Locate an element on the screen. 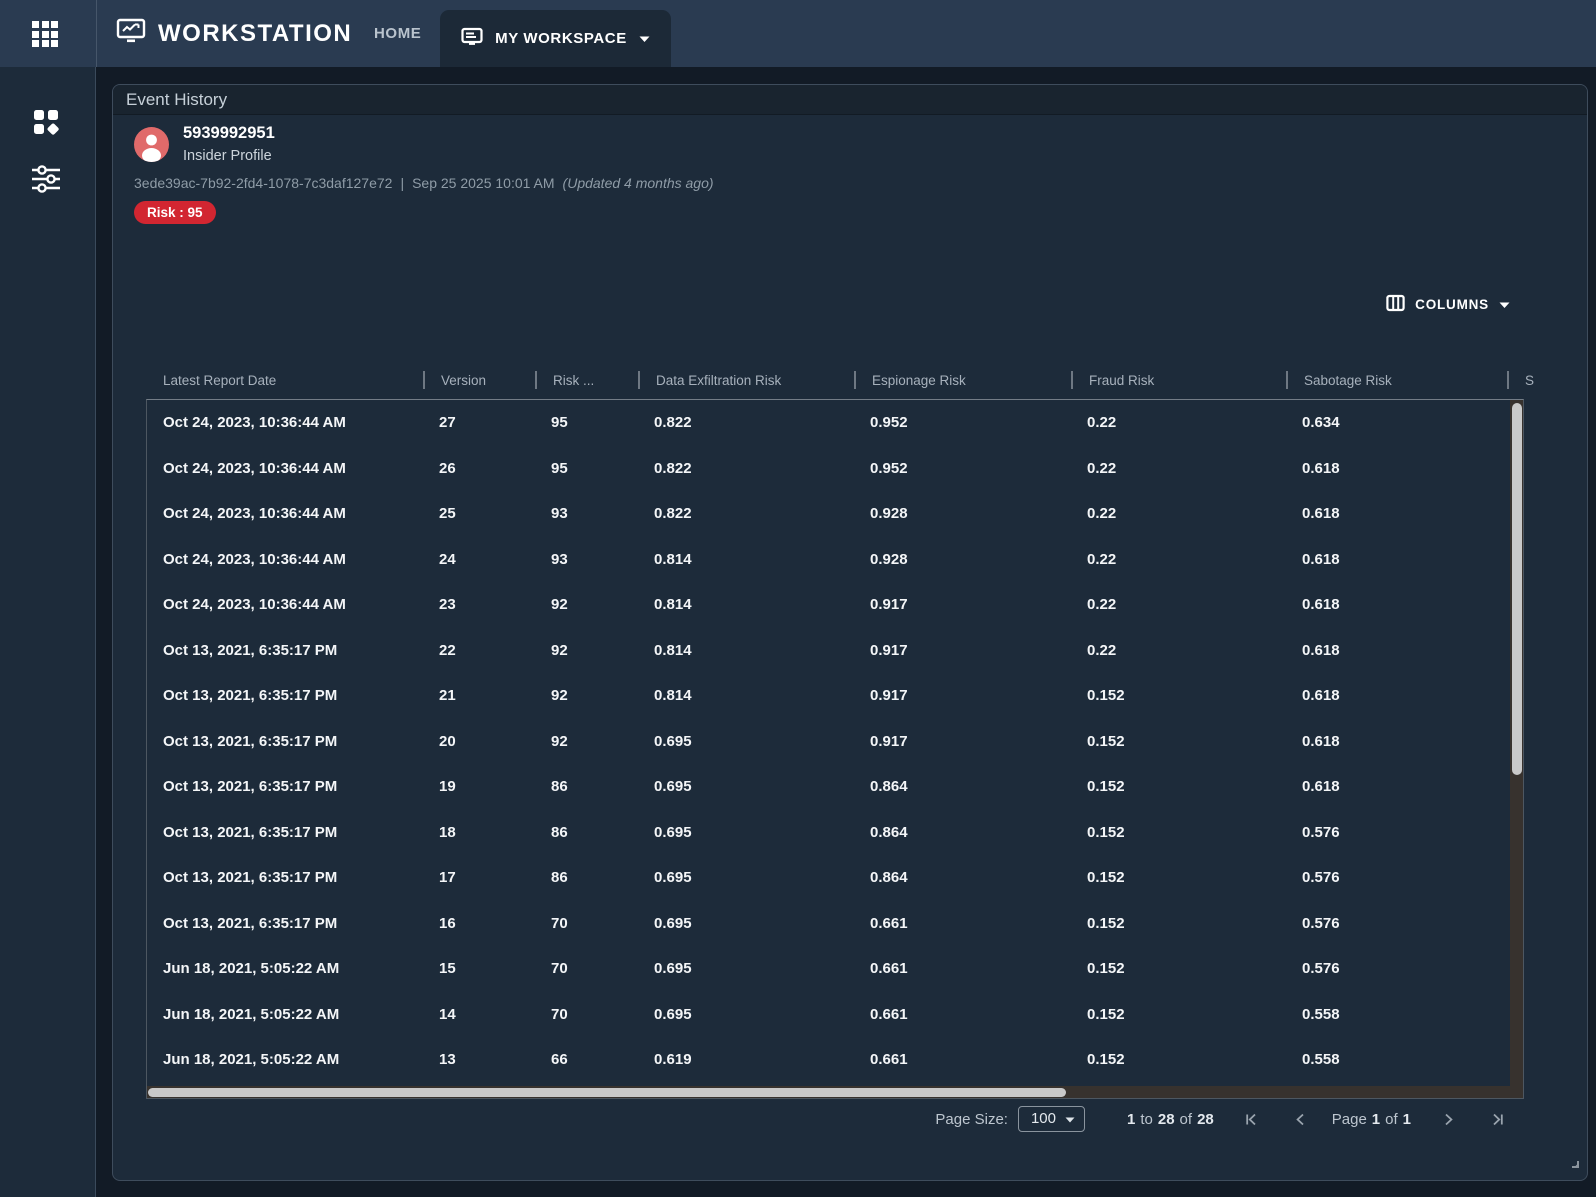 This screenshot has height=1197, width=1596. columns-button: COLUMNS is located at coordinates (1448, 304).